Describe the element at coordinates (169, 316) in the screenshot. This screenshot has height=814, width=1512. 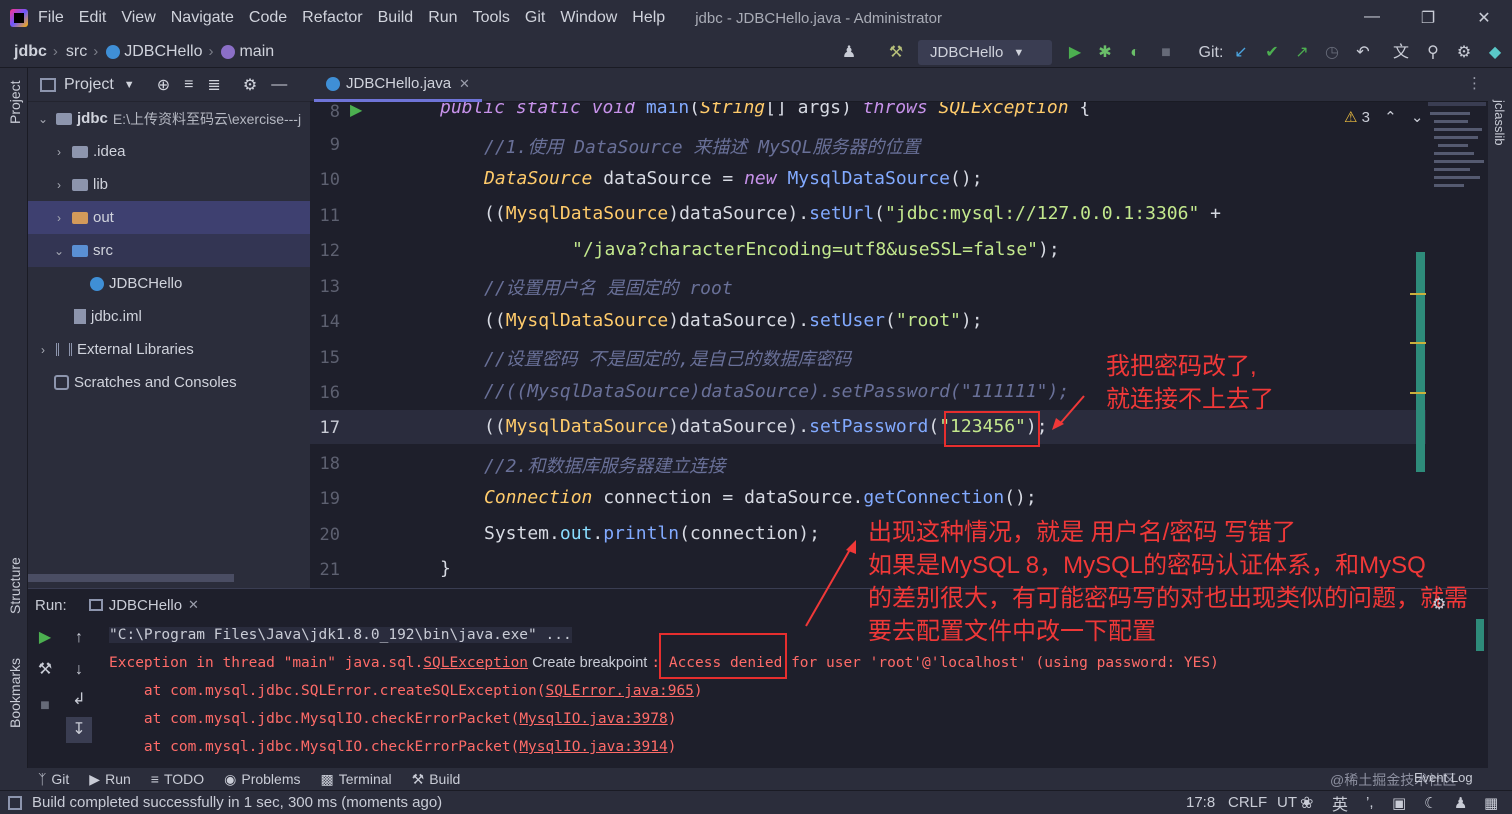
I see `tree-item-jdbc-iml: jdbc.iml` at that location.